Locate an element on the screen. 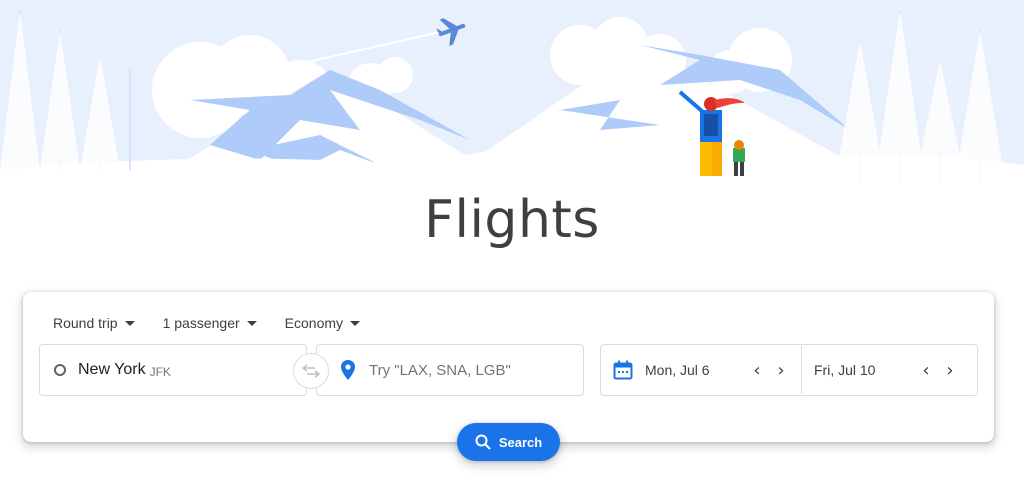 The height and width of the screenshot is (501, 1024). swap-icon is located at coordinates (311, 371).